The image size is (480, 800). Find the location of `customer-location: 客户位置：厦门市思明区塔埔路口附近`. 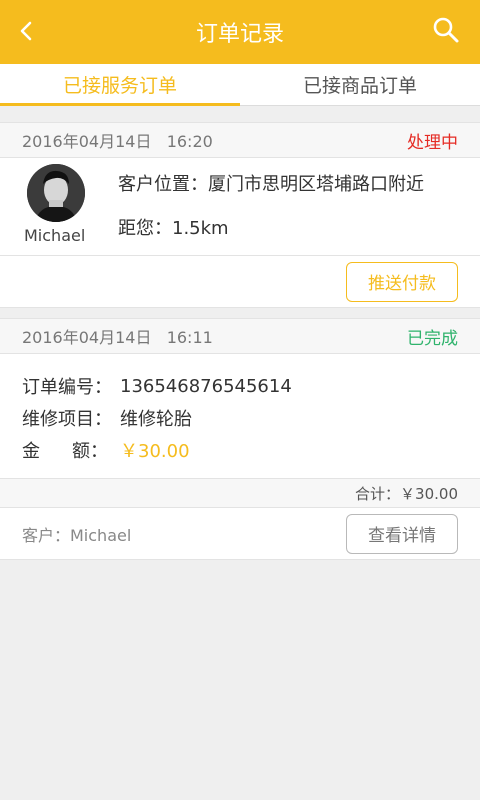

customer-location: 客户位置：厦门市思明区塔埔路口附近 is located at coordinates (271, 183).